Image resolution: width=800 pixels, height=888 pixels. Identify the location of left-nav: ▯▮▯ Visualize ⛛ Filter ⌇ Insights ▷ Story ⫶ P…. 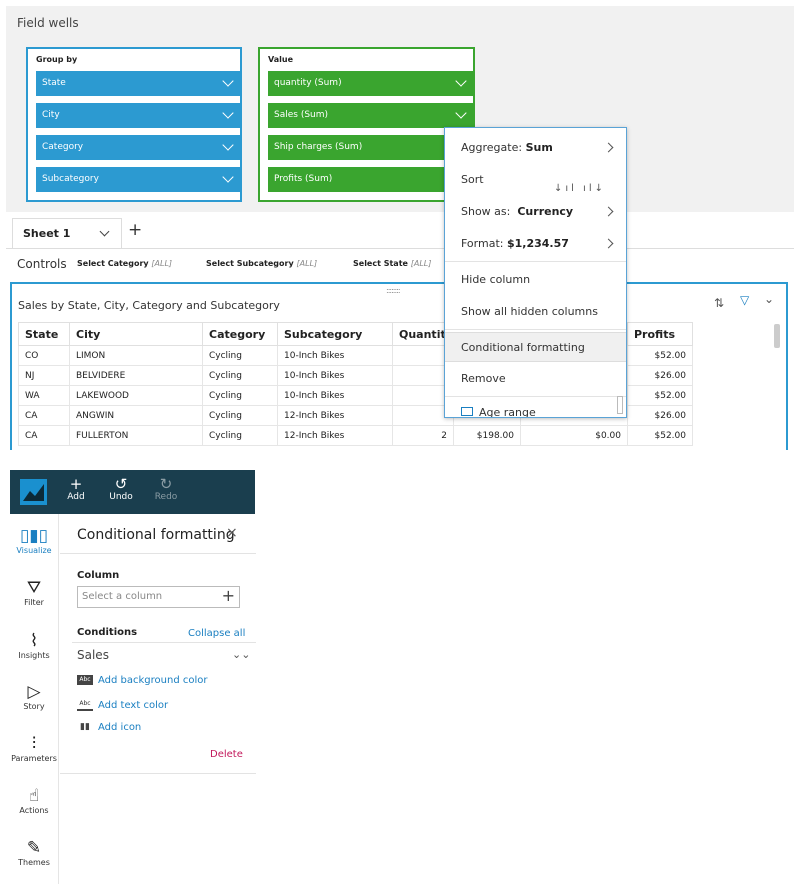
(34, 699).